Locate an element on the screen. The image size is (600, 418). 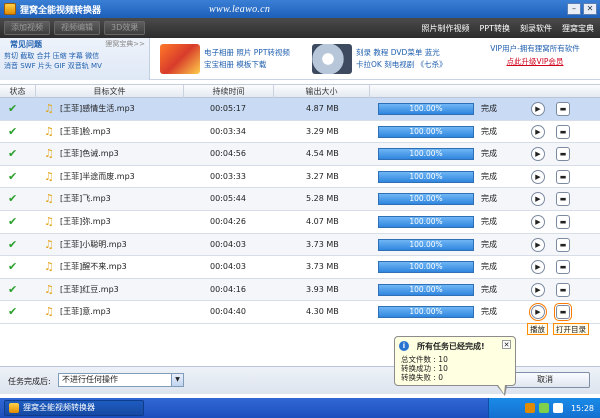
window-controls: – ✕ is located at coordinates (582, 9).